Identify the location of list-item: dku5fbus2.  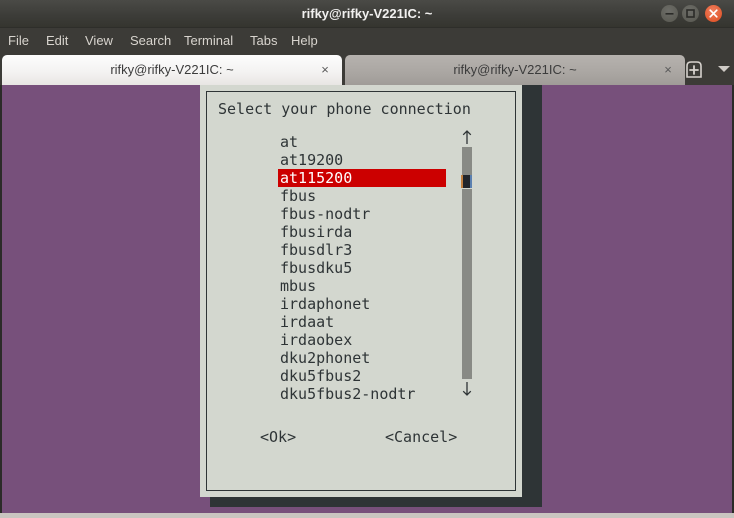
(363, 376).